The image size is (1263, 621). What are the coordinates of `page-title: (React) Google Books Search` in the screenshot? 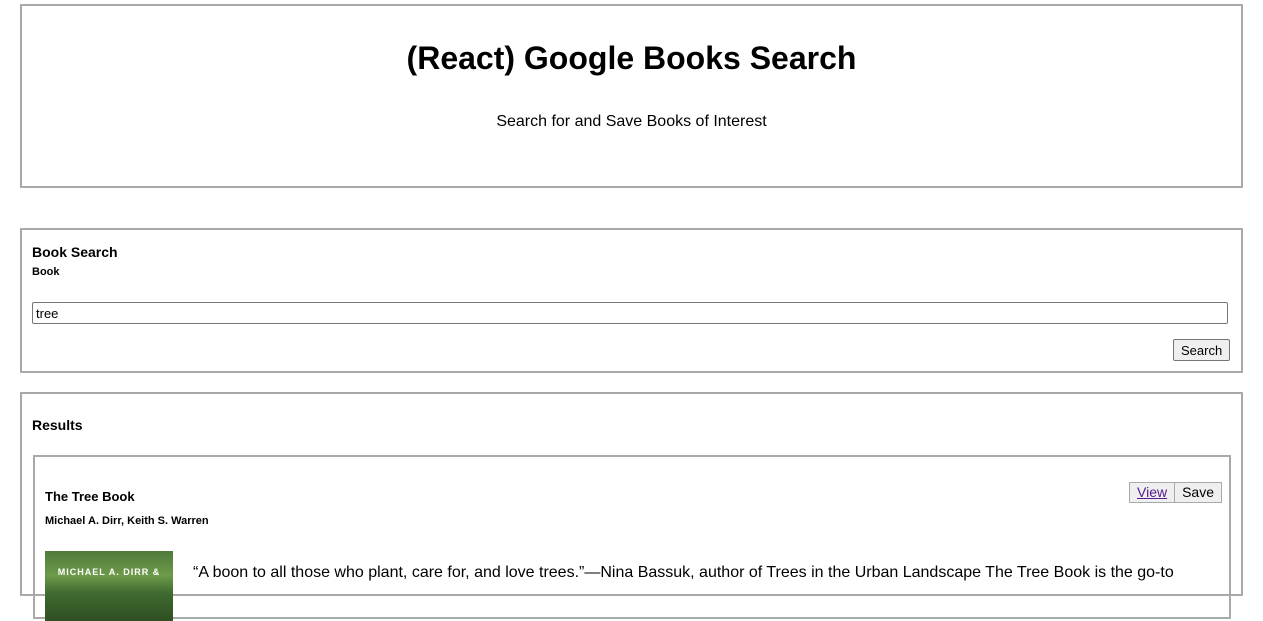 It's located at (631, 58).